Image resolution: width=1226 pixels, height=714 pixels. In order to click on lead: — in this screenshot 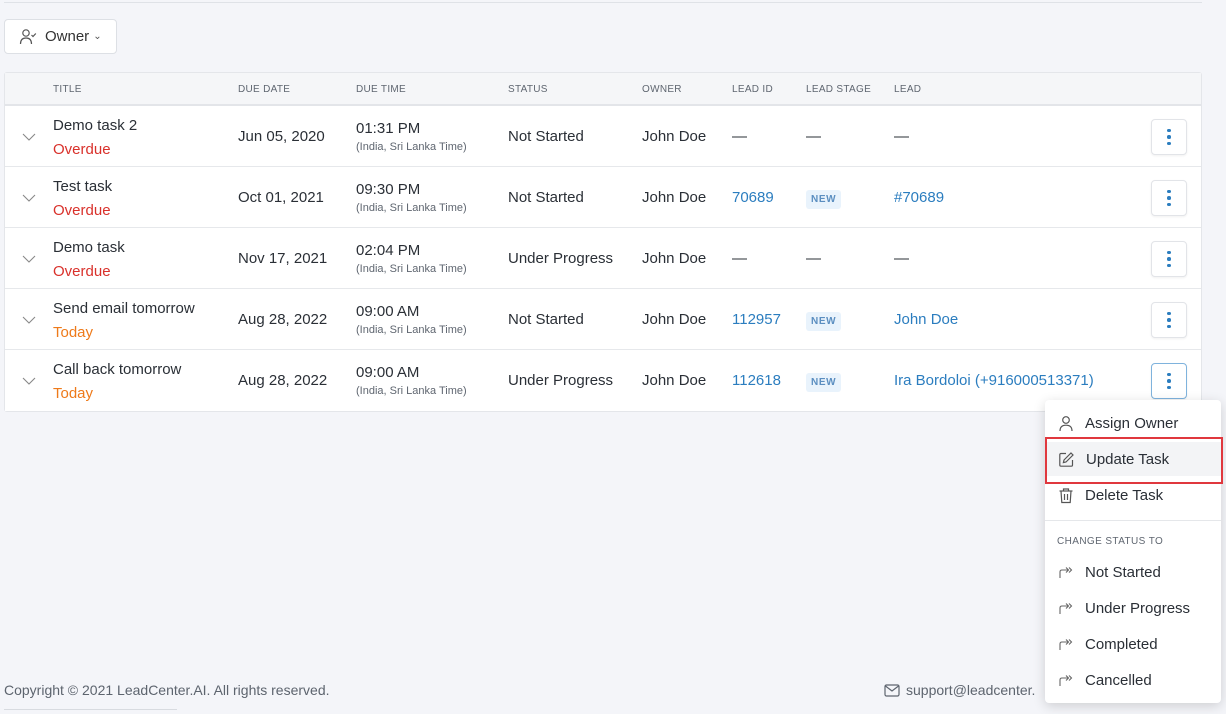, I will do `click(901, 136)`.